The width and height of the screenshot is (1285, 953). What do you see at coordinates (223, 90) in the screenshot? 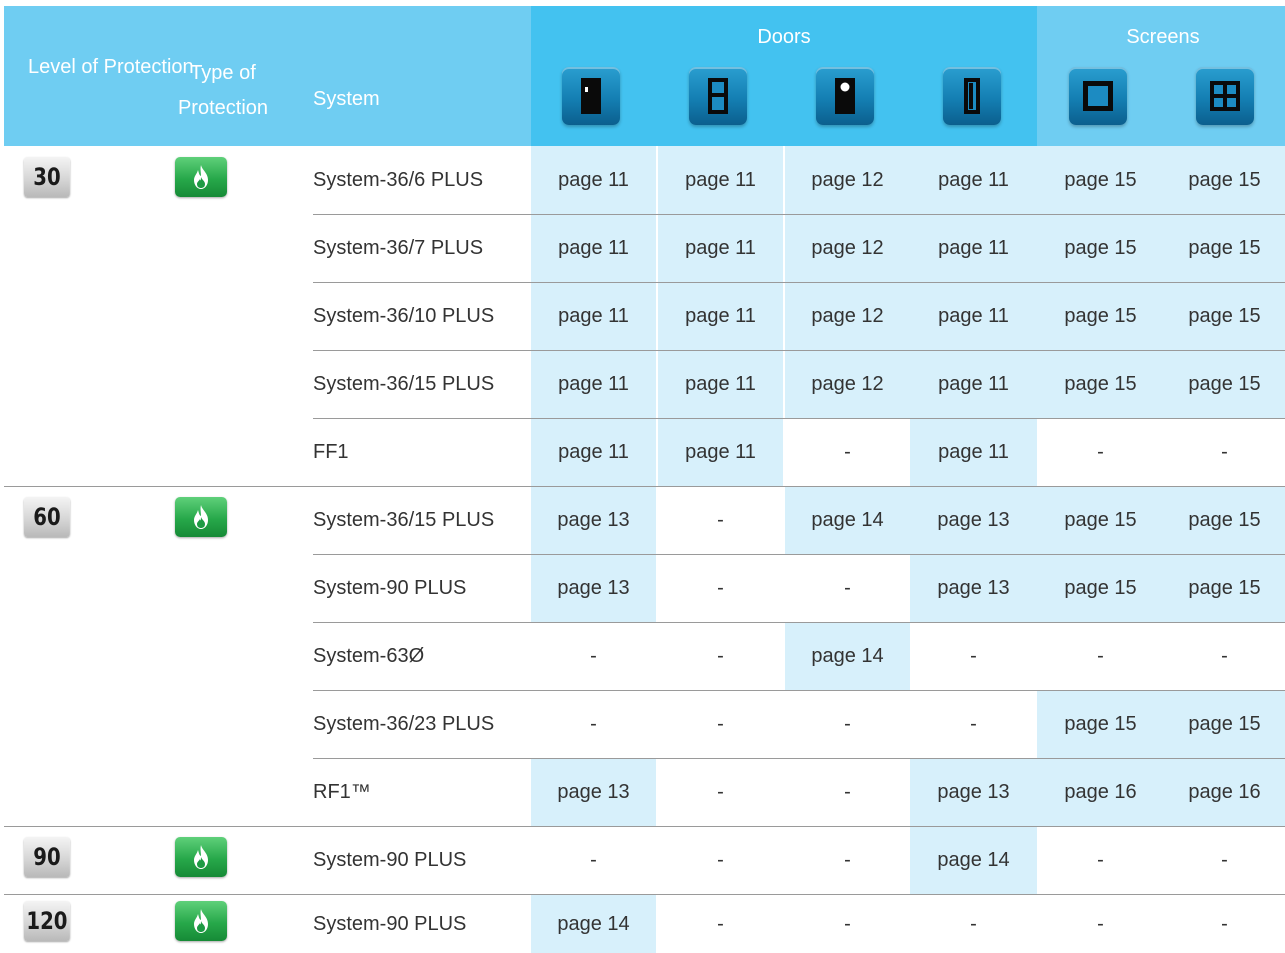
I see `header-type-of-protection: Type of Protection` at bounding box center [223, 90].